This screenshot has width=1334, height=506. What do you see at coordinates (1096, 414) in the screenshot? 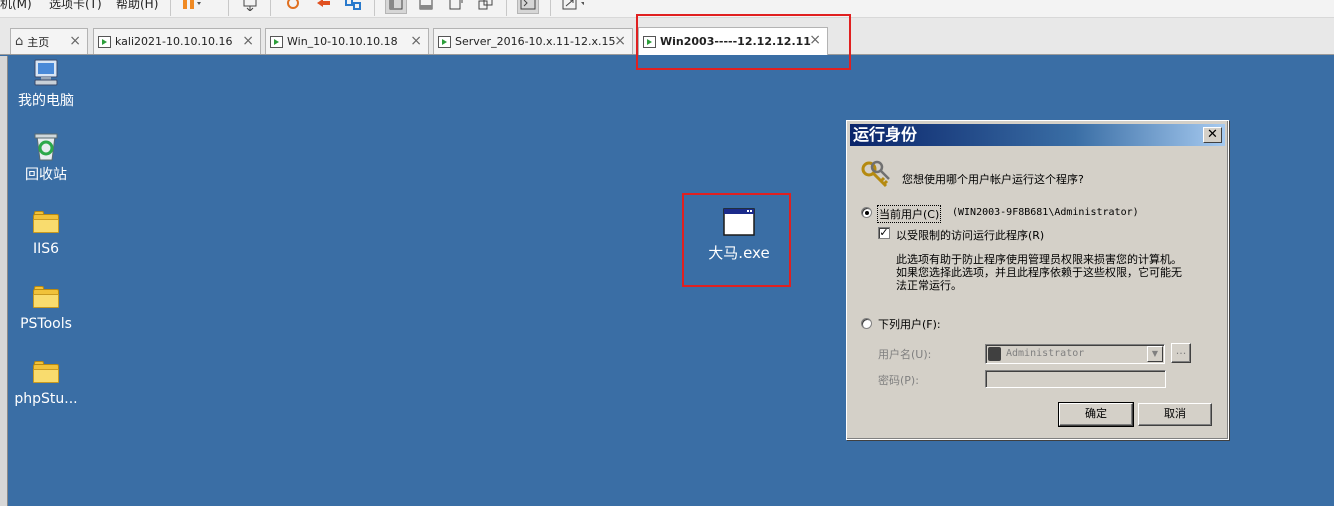
I see `ok-button: 确定` at bounding box center [1096, 414].